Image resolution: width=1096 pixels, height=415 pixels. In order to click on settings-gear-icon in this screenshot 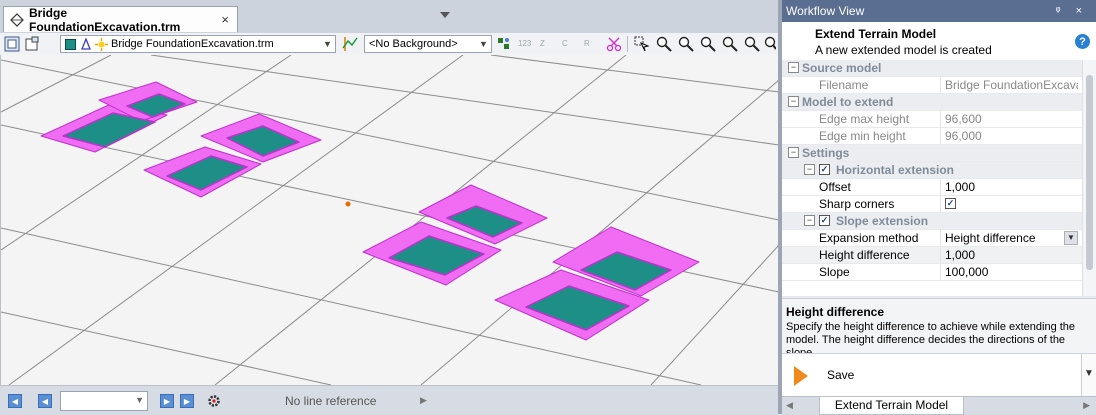, I will do `click(214, 401)`.